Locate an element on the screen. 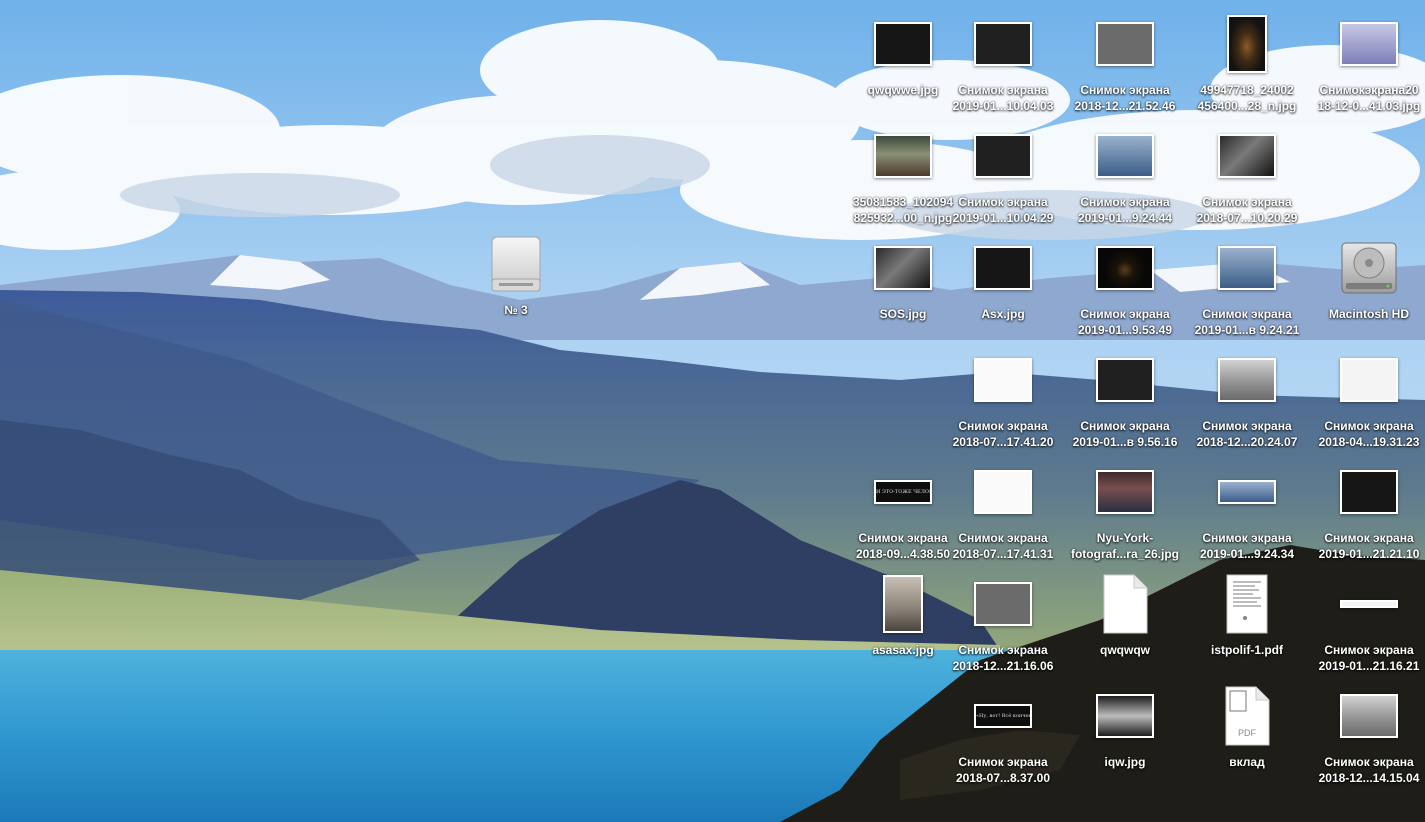 The image size is (1425, 822). thumbnail-caption: И ЭТО-ТОЖЕ ЧЕЛОВЕК is located at coordinates (903, 492).